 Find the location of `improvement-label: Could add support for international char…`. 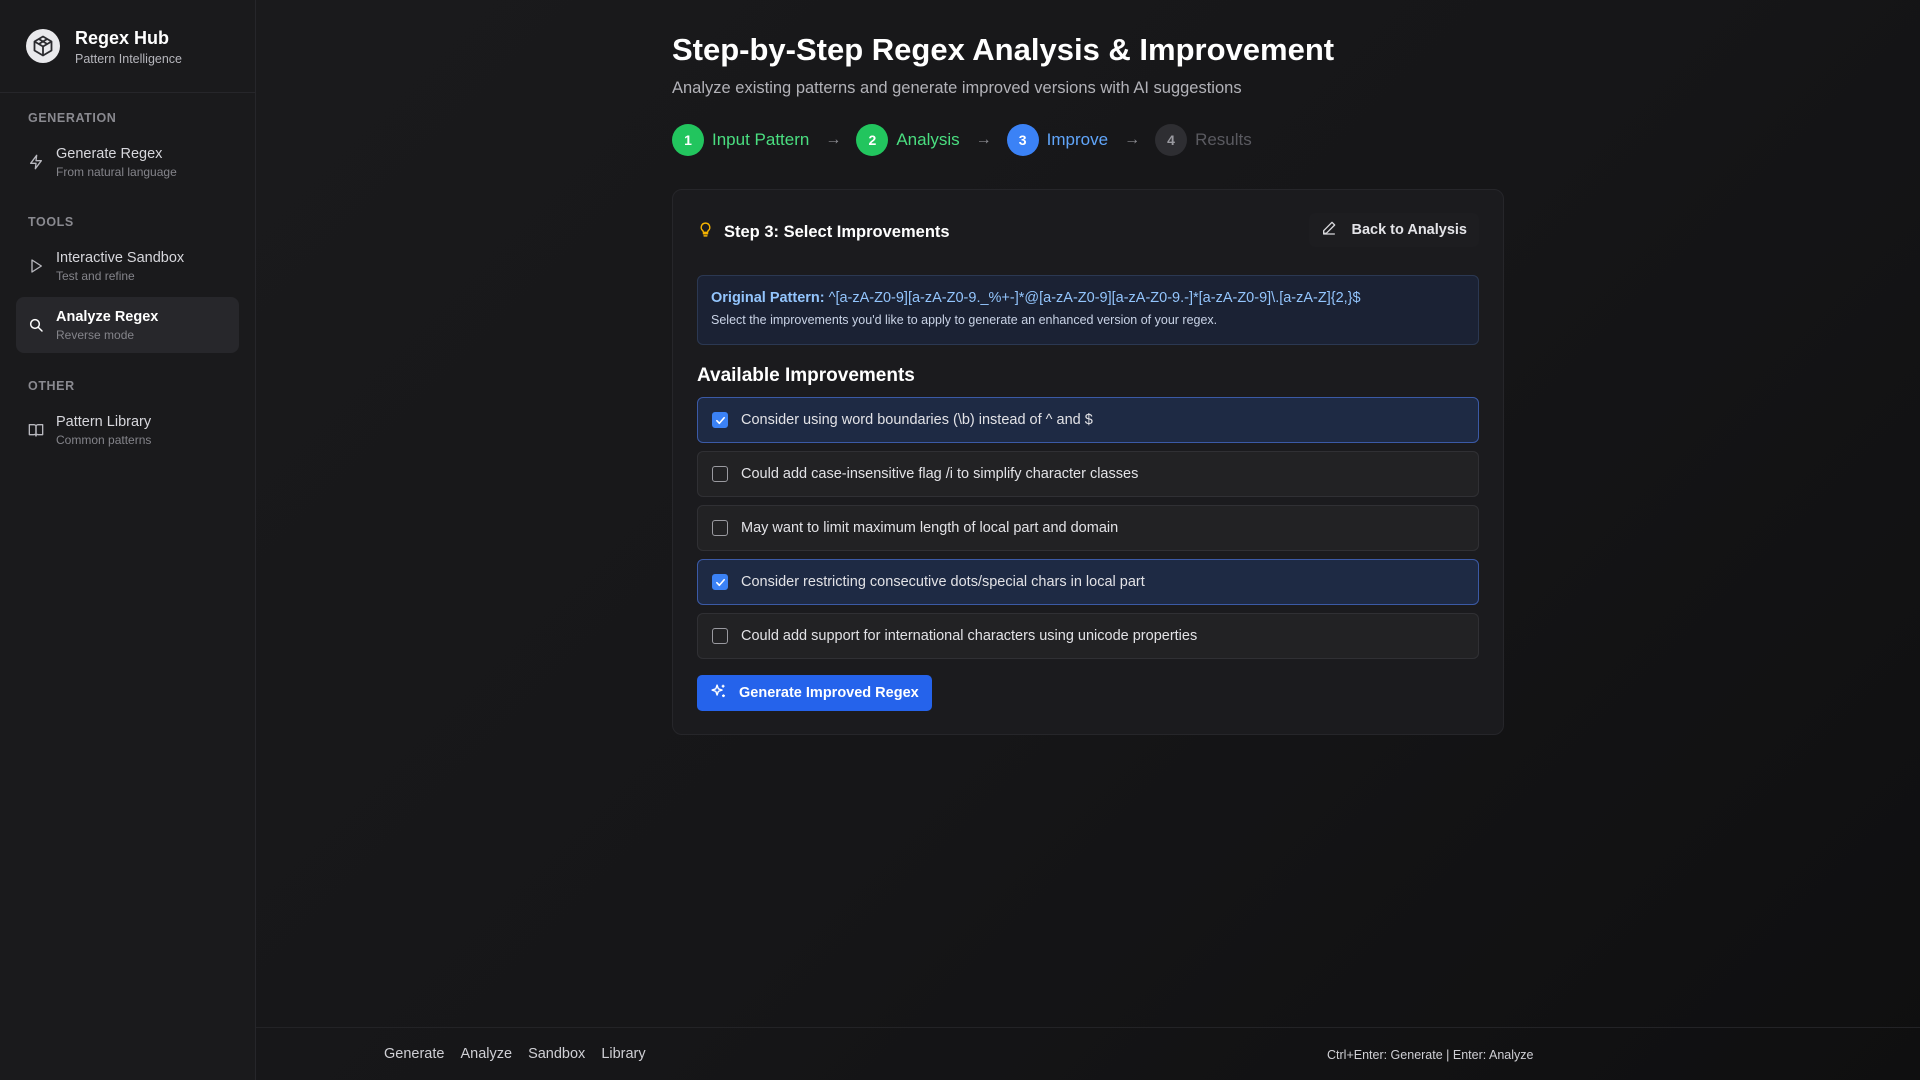

improvement-label: Could add support for international char… is located at coordinates (969, 636).